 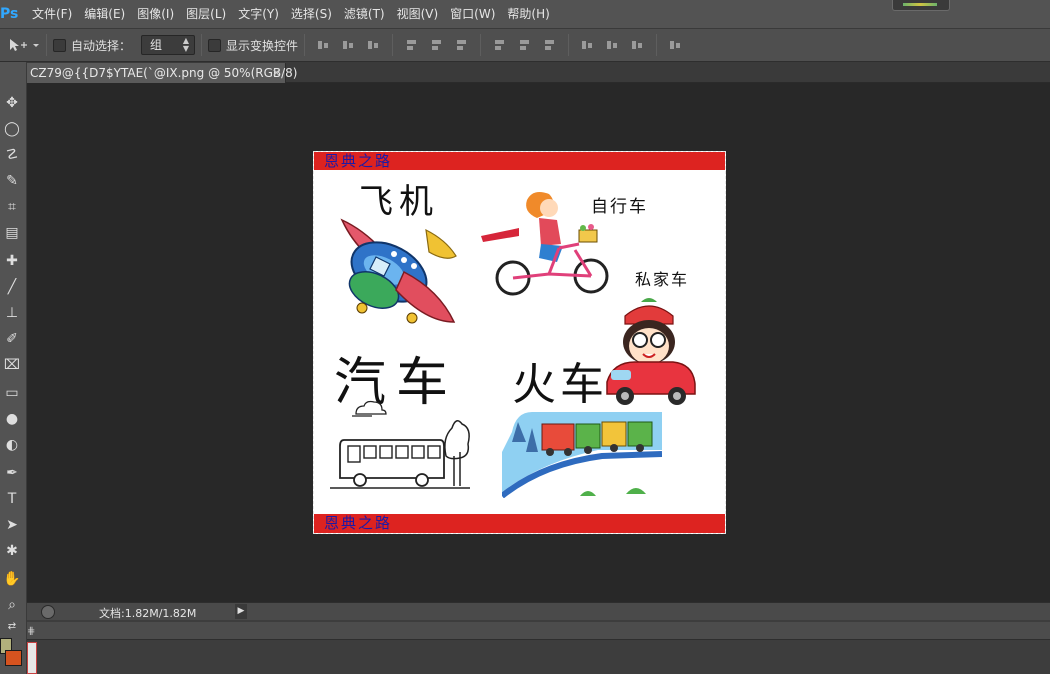 What do you see at coordinates (373, 45) in the screenshot?
I see `align-bottom-icon` at bounding box center [373, 45].